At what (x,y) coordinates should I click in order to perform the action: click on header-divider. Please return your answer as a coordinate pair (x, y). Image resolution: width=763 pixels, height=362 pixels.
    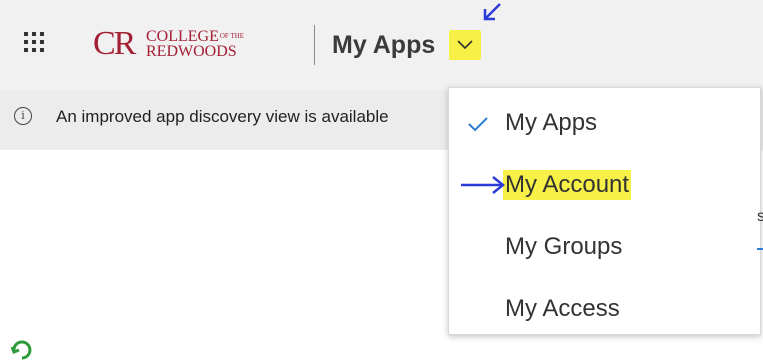
    Looking at the image, I should click on (314, 45).